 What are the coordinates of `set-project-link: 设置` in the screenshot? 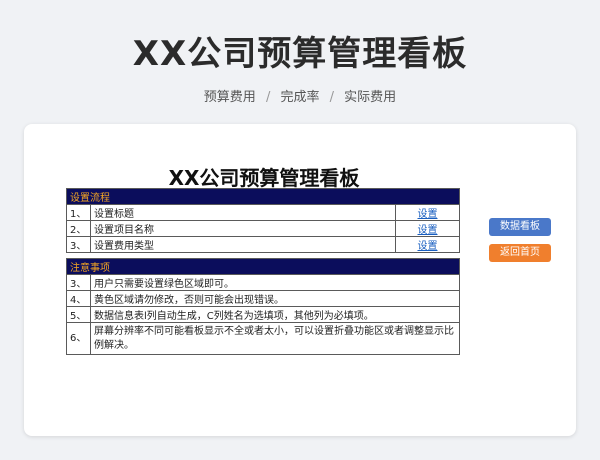 It's located at (428, 230).